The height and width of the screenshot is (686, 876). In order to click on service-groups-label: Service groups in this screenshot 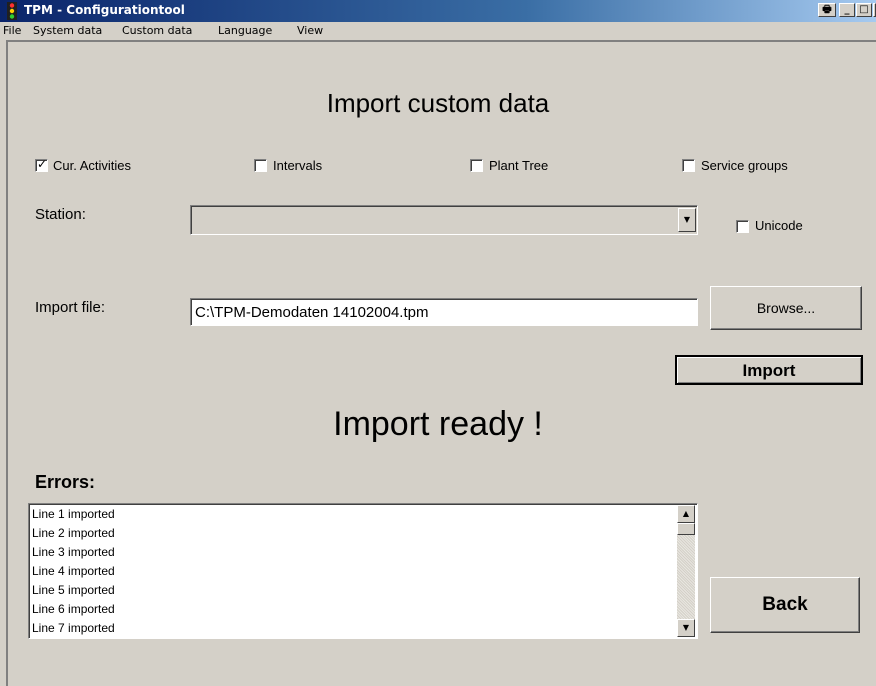, I will do `click(744, 165)`.